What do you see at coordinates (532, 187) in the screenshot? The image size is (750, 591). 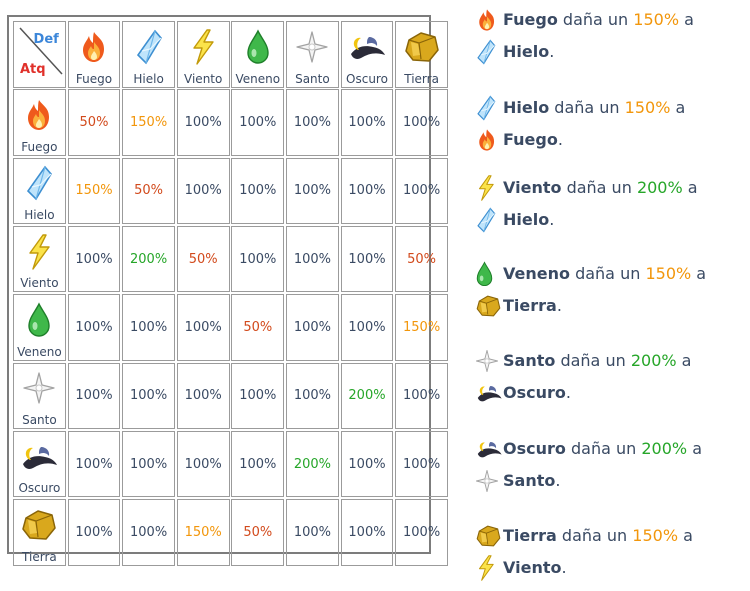 I see `legend-attacker: Viento` at bounding box center [532, 187].